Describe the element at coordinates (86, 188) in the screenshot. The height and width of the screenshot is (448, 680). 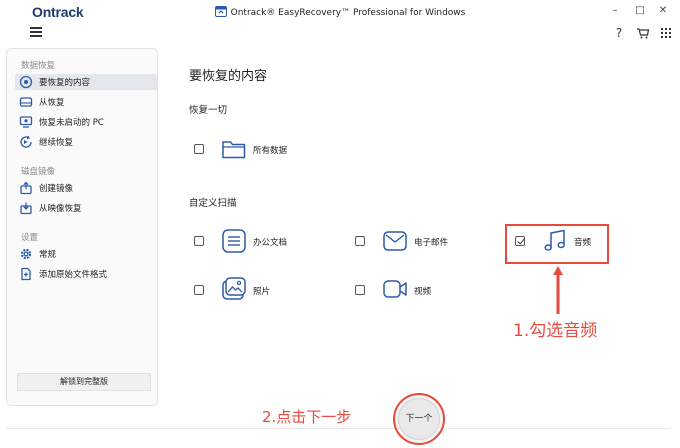
I see `sidebar-item-create-image: 创建镜像` at that location.